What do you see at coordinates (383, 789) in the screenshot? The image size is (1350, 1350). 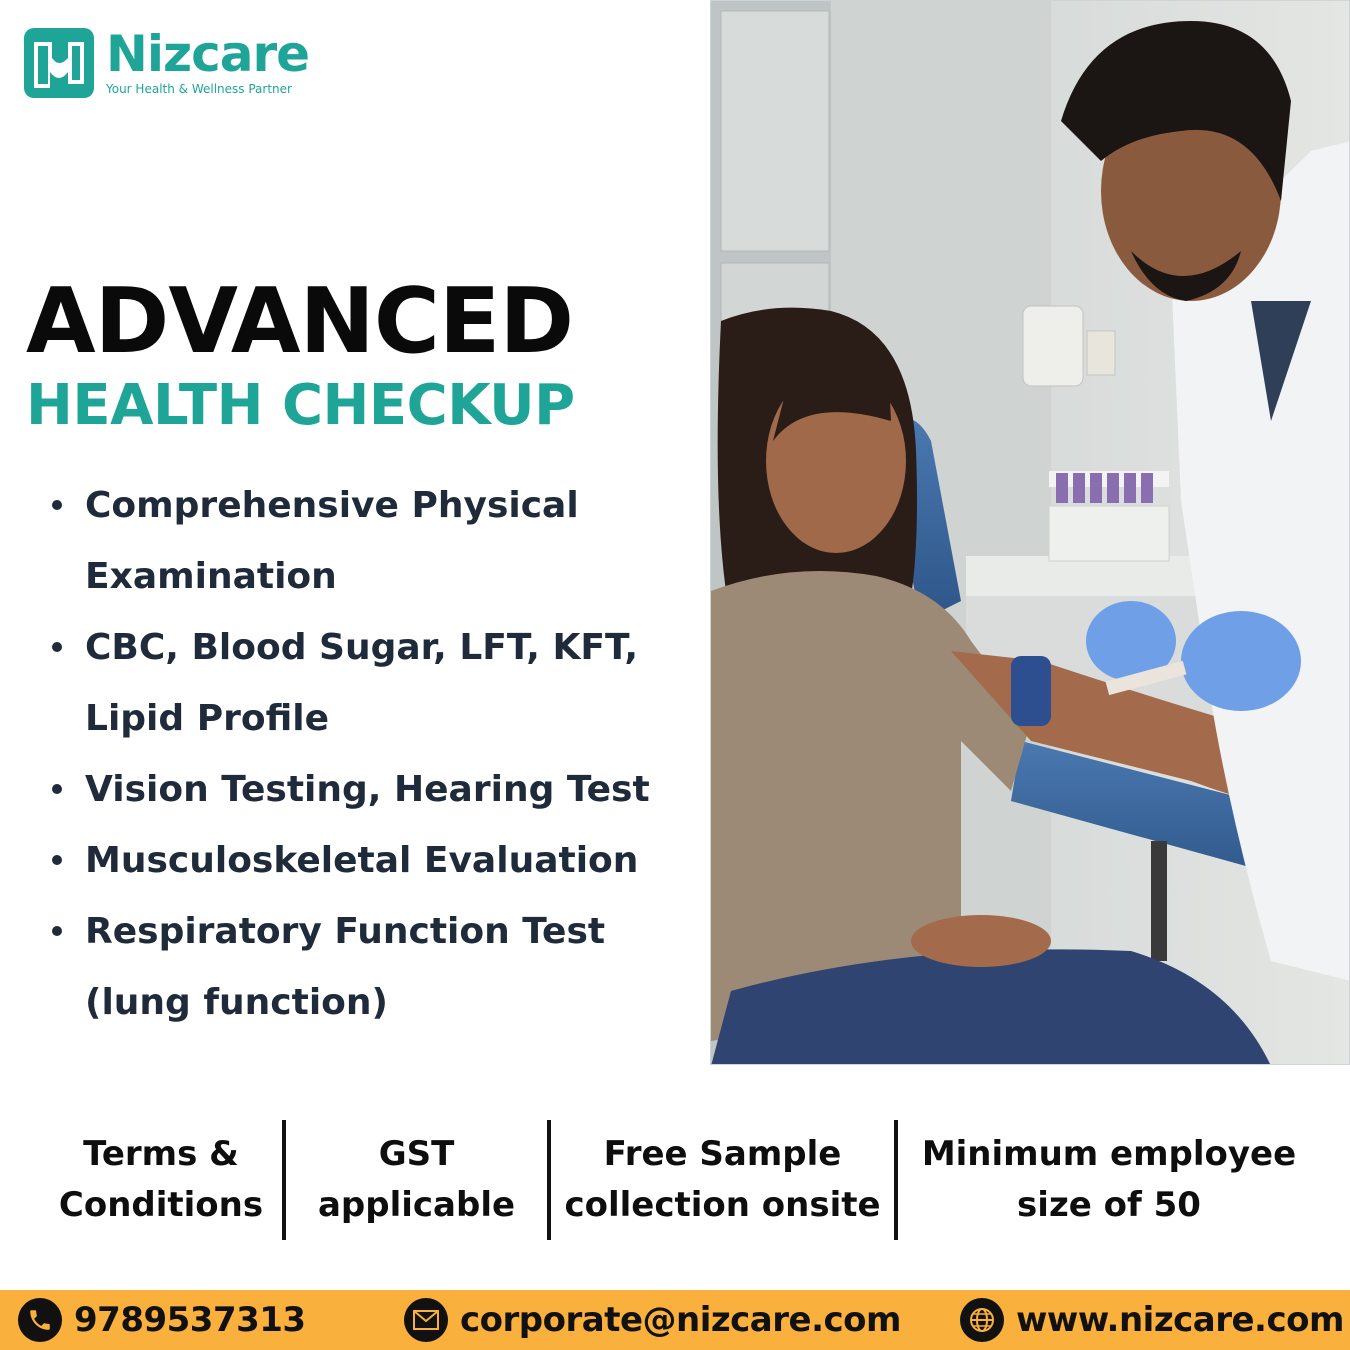 I see `feature-item: Vision Testing, Hearing Test` at bounding box center [383, 789].